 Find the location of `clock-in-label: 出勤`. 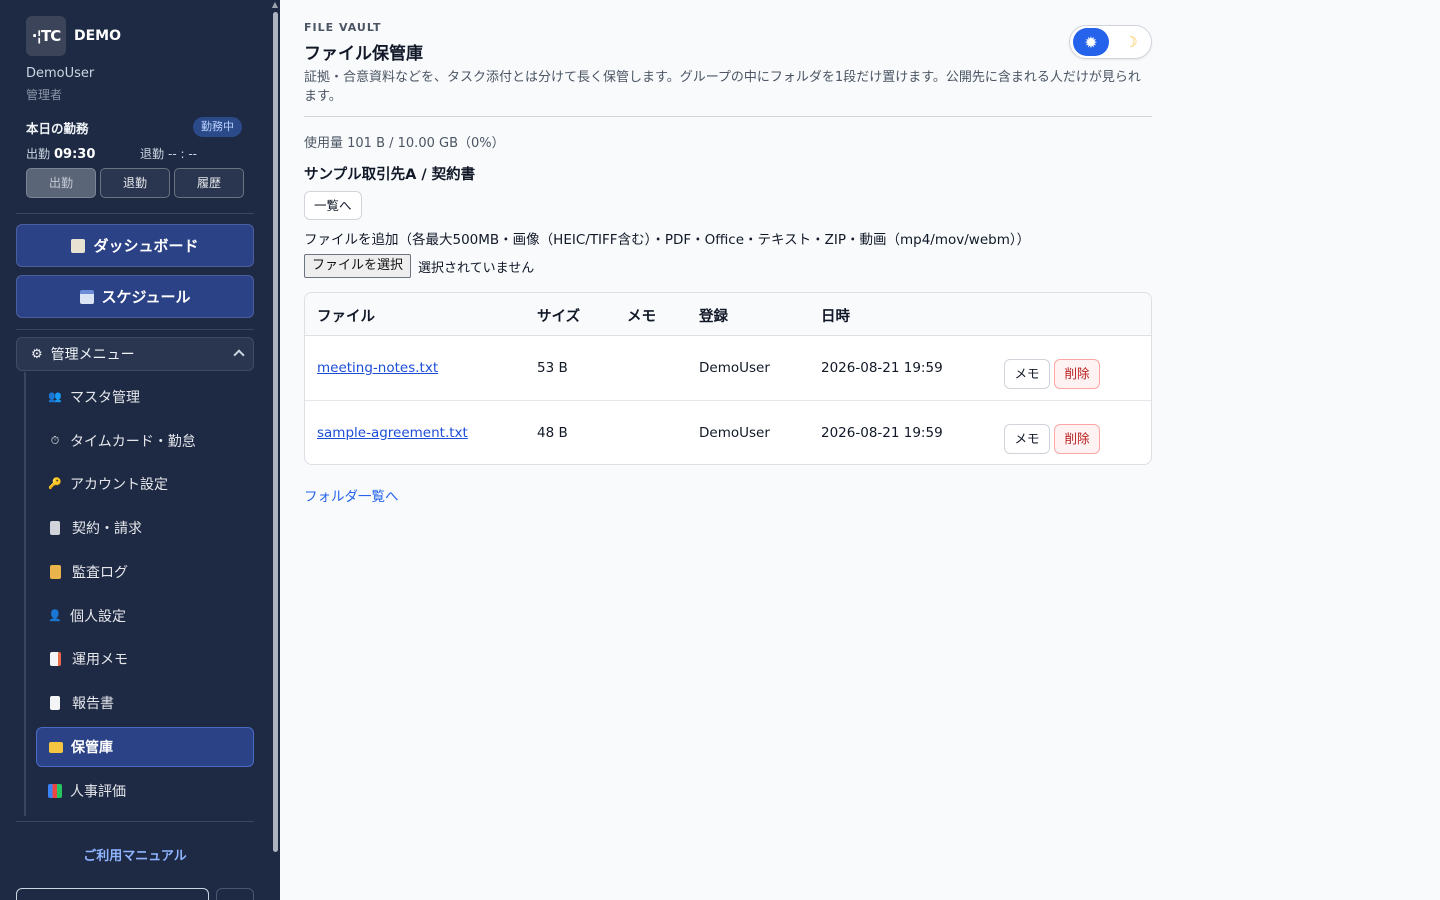

clock-in-label: 出勤 is located at coordinates (38, 154).